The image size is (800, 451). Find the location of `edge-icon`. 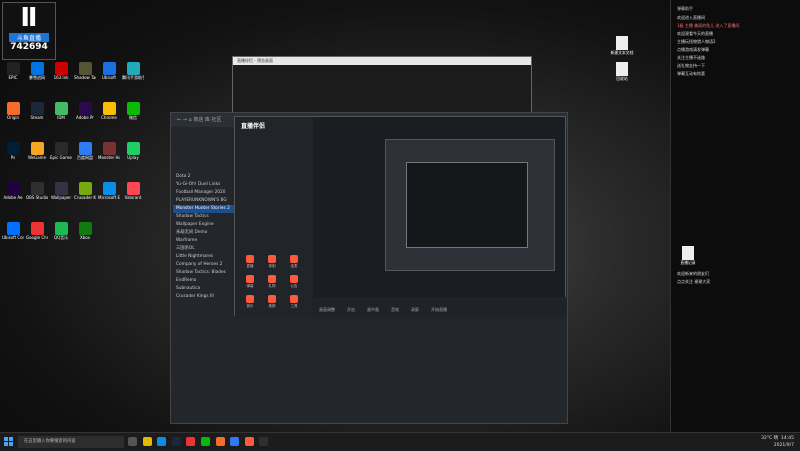

edge-icon is located at coordinates (162, 441).